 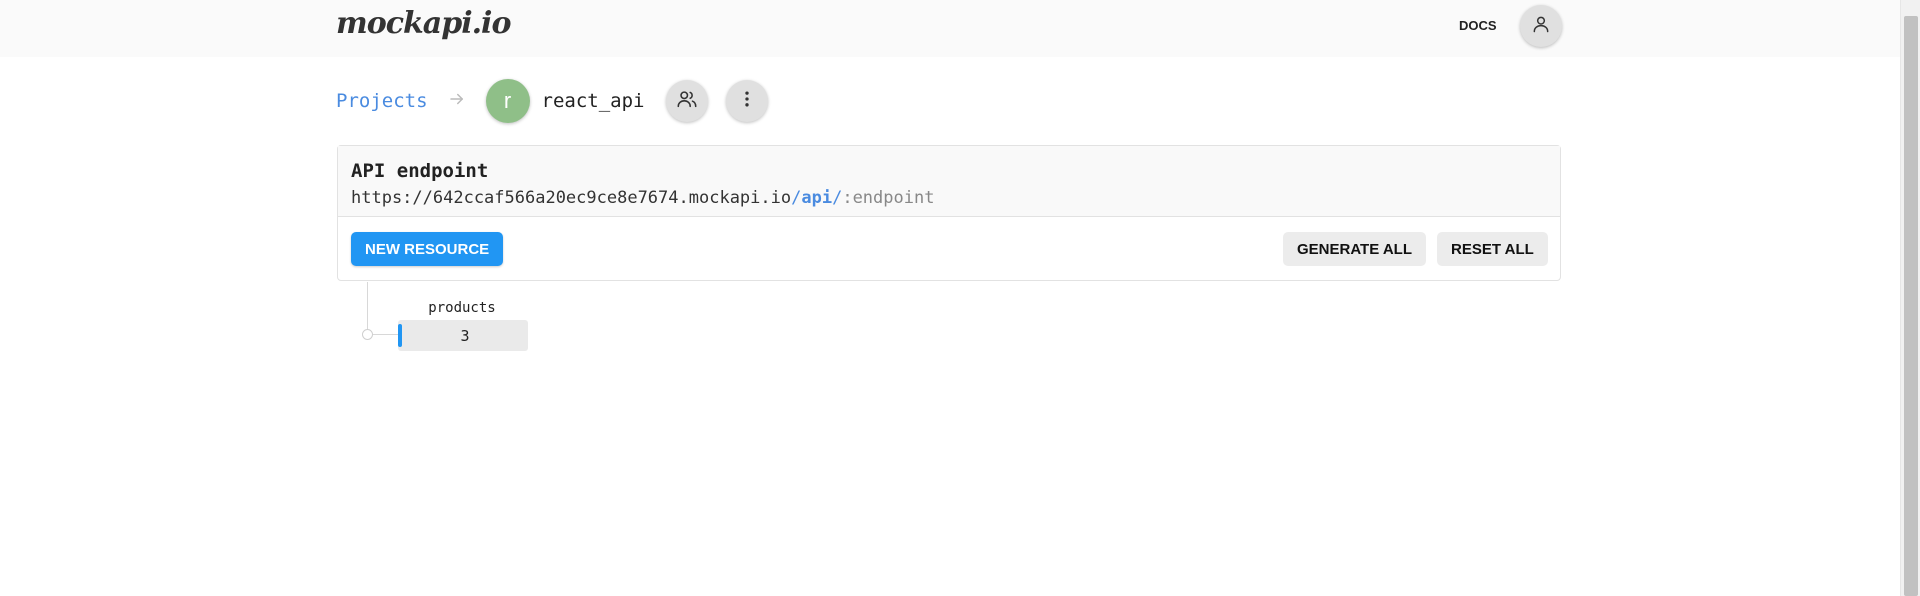 I want to click on collaborators-button, so click(x=687, y=101).